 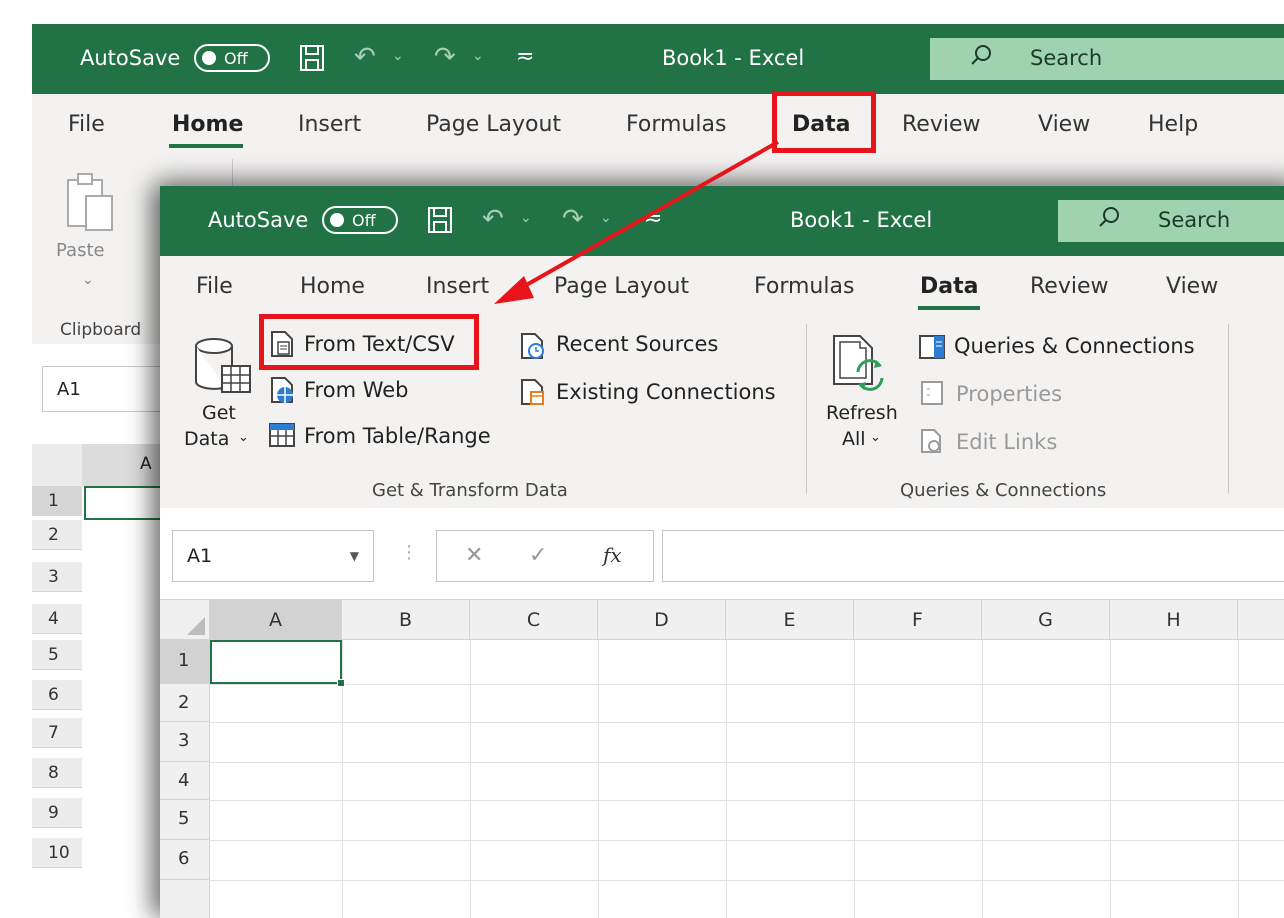 What do you see at coordinates (276, 620) in the screenshot?
I see `column-header-a: A` at bounding box center [276, 620].